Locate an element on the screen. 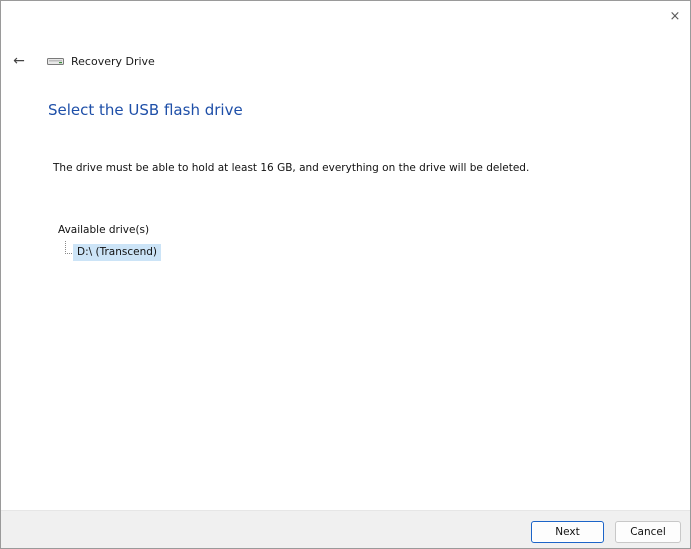 Image resolution: width=691 pixels, height=549 pixels. page-heading: Select the USB flash drive is located at coordinates (145, 110).